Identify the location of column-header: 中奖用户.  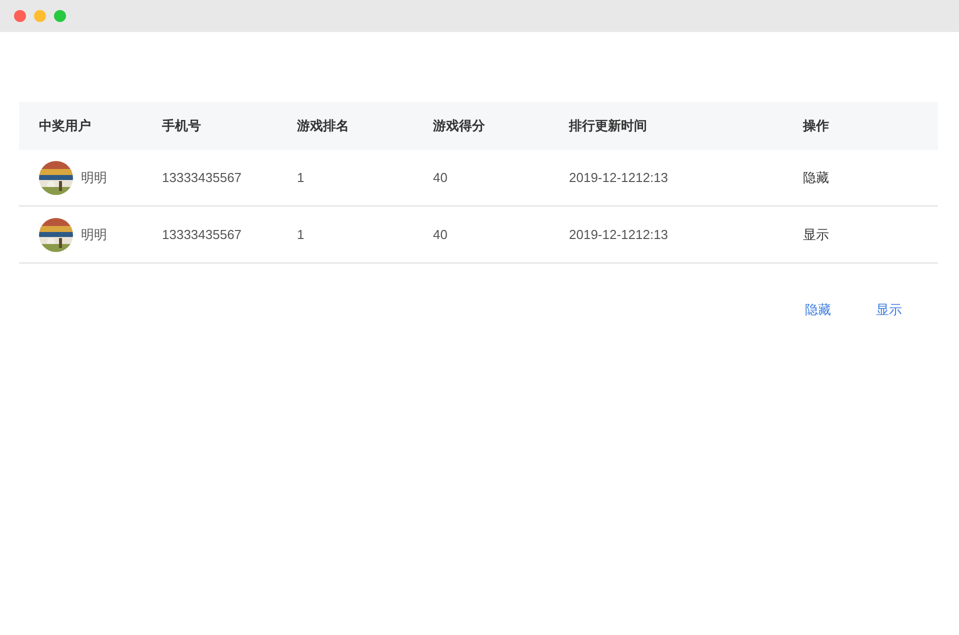
(65, 126).